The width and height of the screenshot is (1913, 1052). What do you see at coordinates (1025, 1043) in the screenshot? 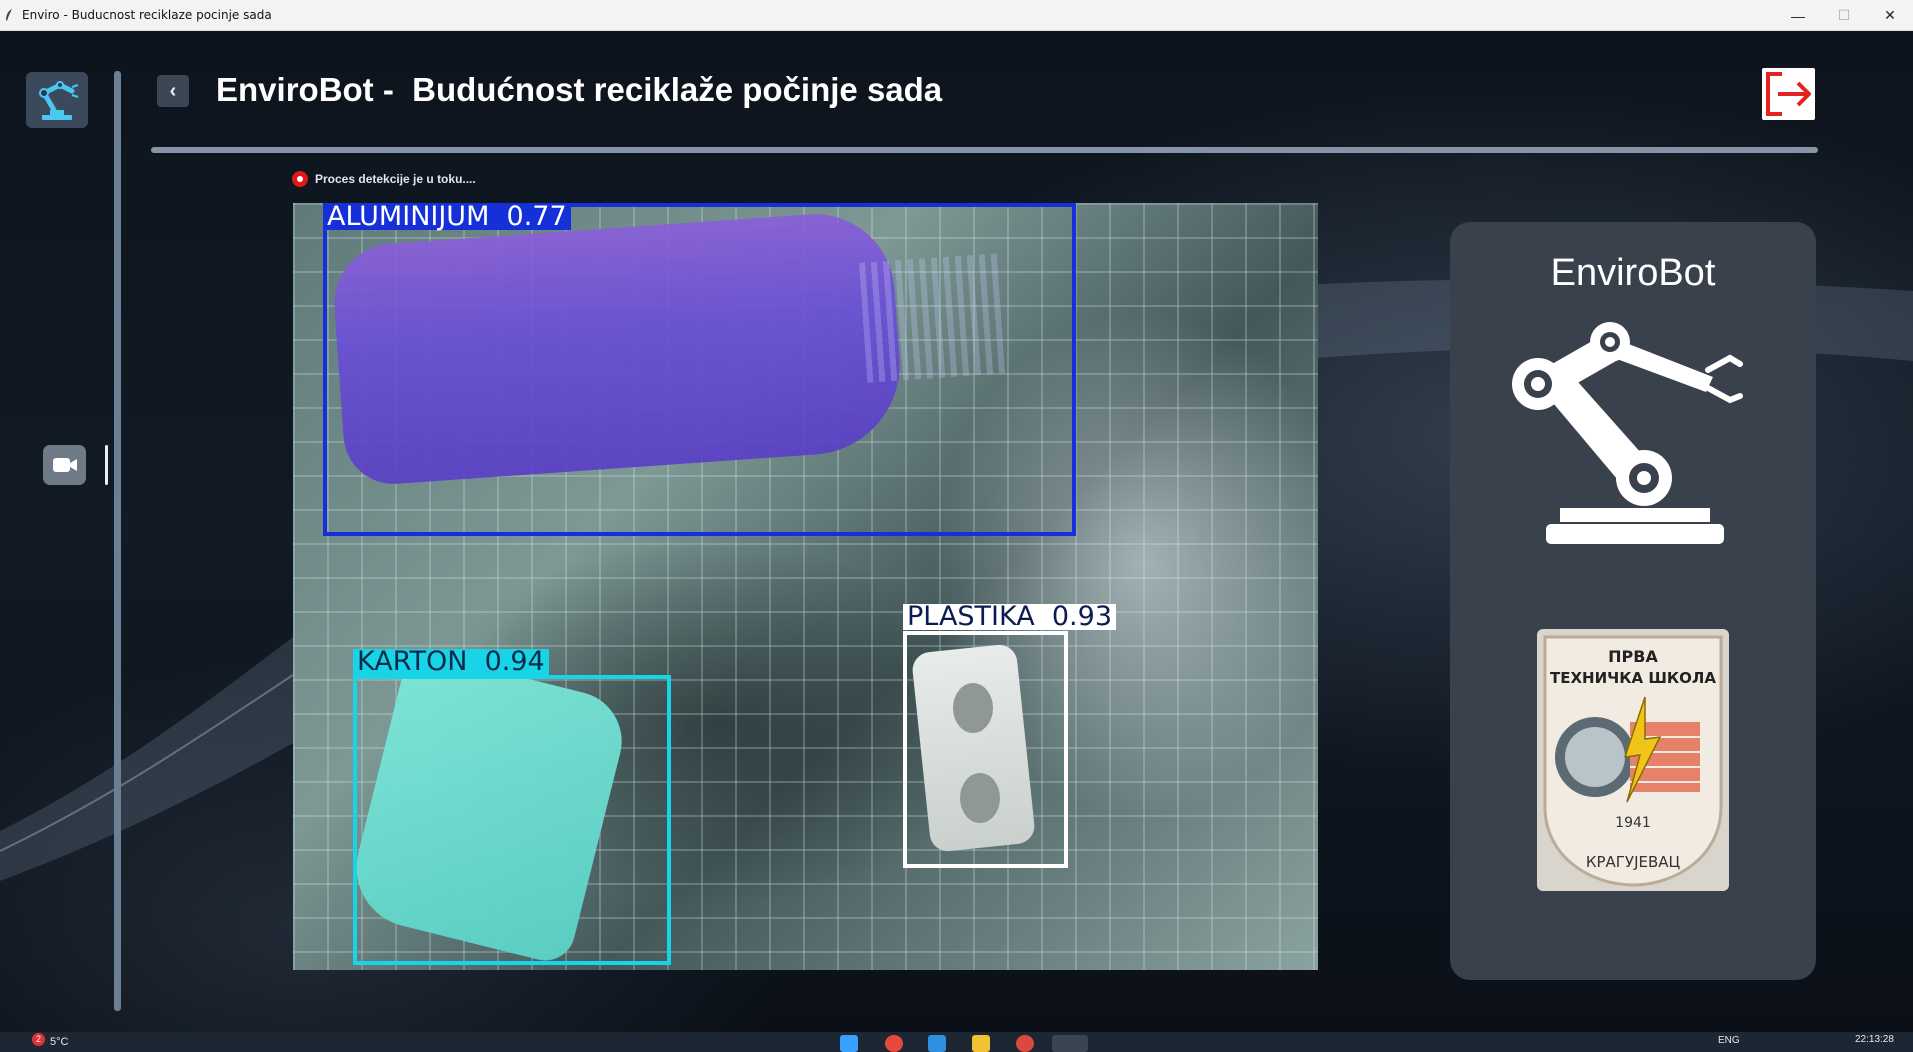
I see `app-icon-red` at bounding box center [1025, 1043].